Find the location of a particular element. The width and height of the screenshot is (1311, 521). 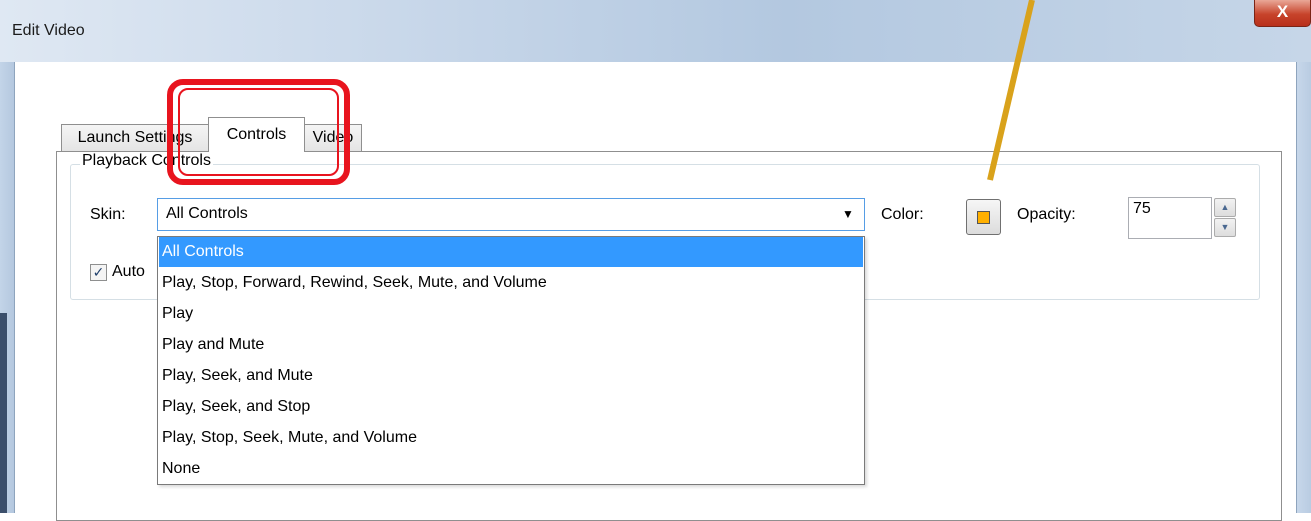

skin-option: None is located at coordinates (511, 469).